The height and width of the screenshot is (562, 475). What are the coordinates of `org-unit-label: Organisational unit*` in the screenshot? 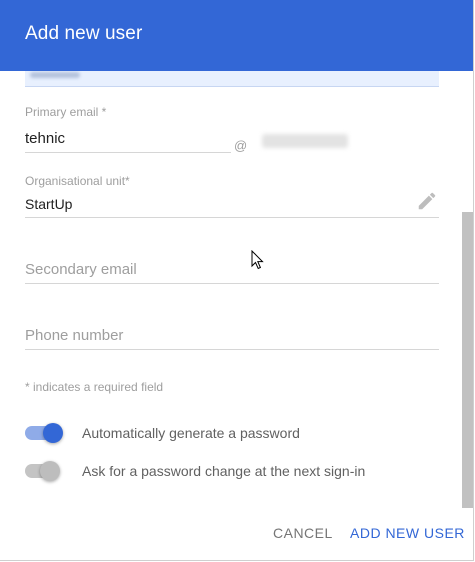 It's located at (77, 181).